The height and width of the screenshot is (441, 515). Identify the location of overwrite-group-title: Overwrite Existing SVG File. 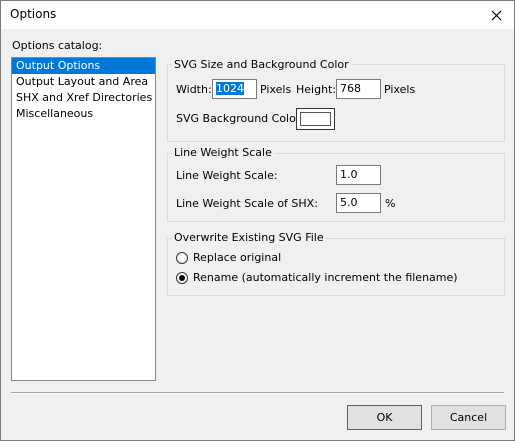
(249, 237).